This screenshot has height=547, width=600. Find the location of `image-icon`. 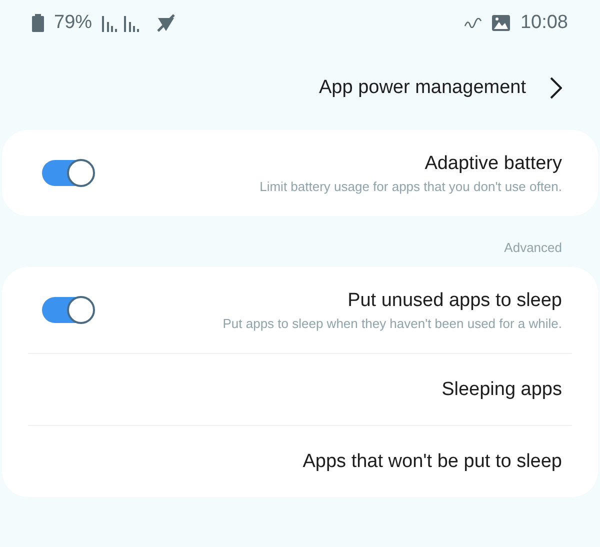

image-icon is located at coordinates (501, 23).